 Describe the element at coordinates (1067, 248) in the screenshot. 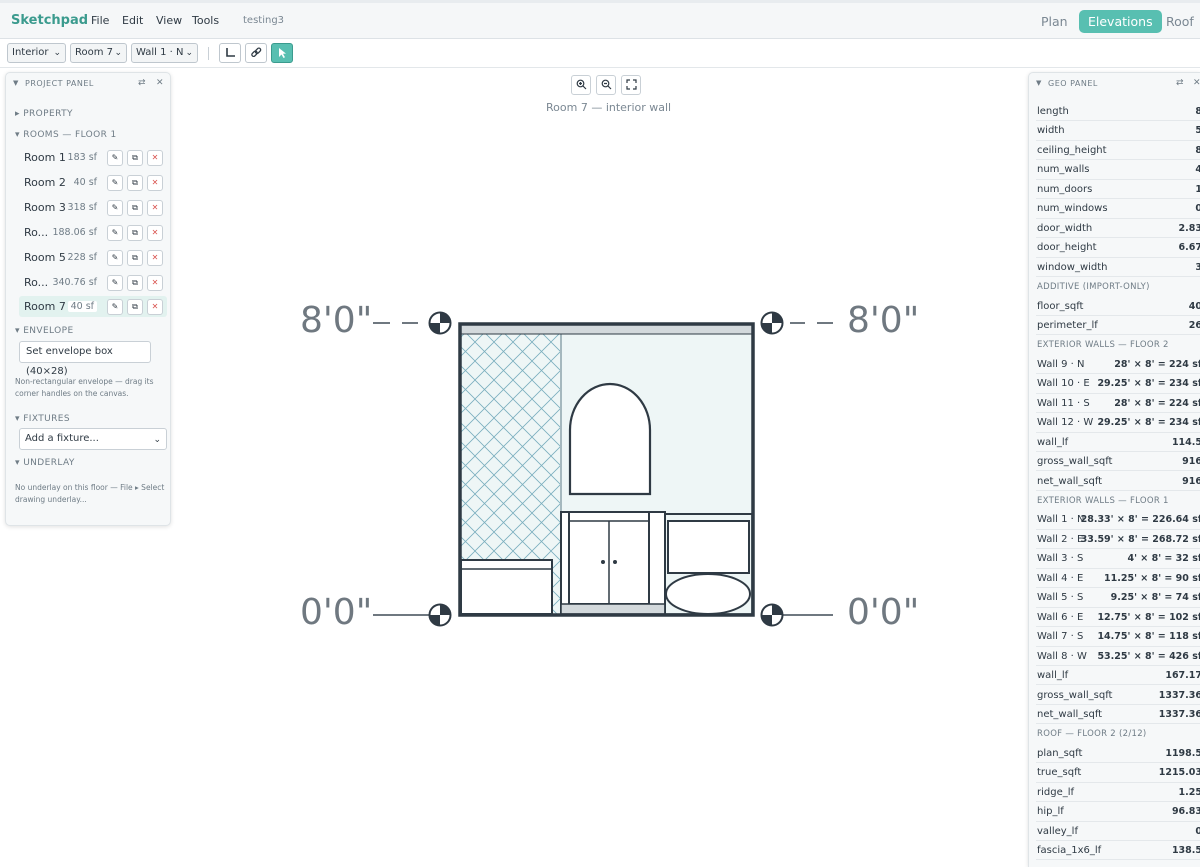

I see `geo-key: door_height` at that location.